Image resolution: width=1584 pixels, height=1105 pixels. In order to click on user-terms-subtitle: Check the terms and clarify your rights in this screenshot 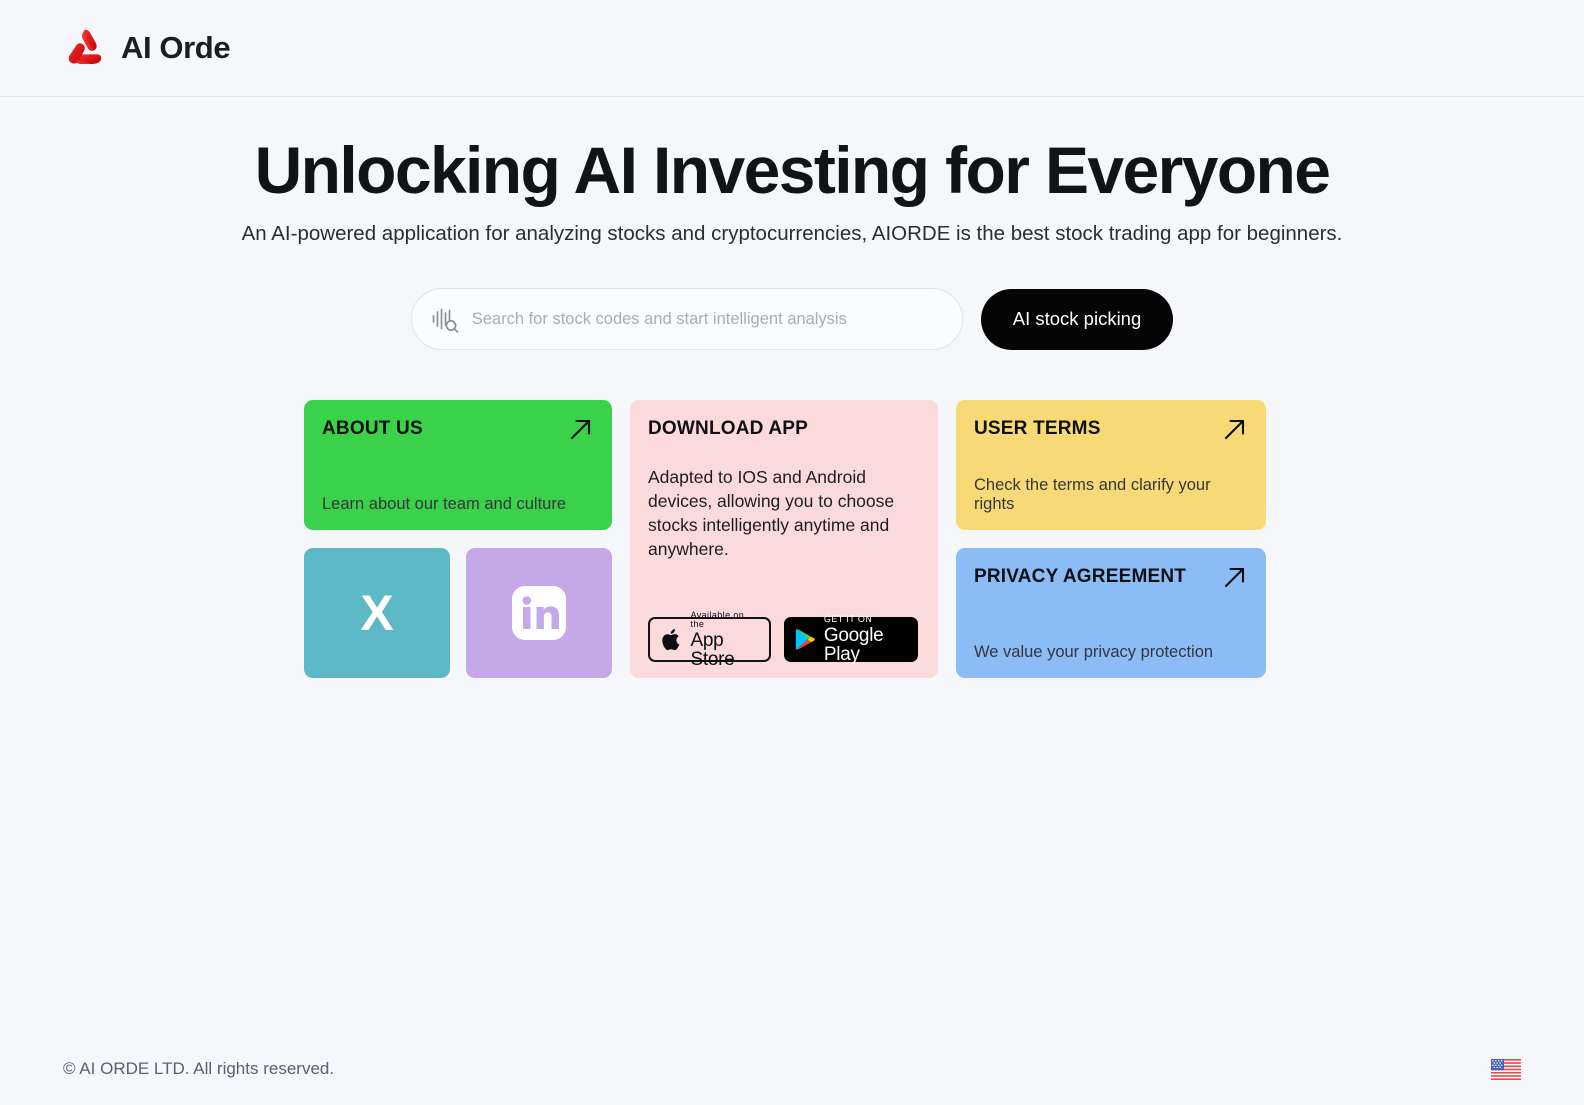, I will do `click(1092, 494)`.